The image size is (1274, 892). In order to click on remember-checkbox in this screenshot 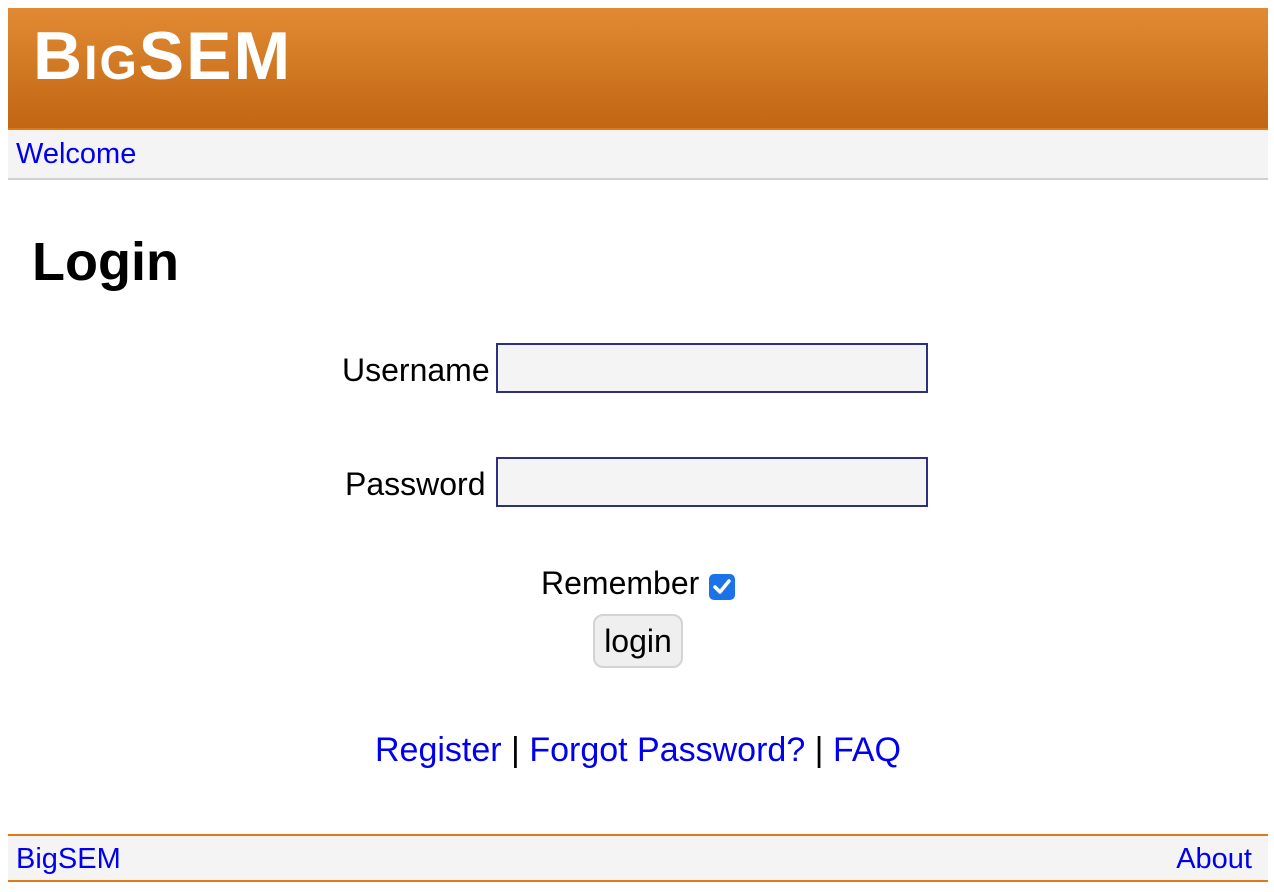, I will do `click(722, 587)`.